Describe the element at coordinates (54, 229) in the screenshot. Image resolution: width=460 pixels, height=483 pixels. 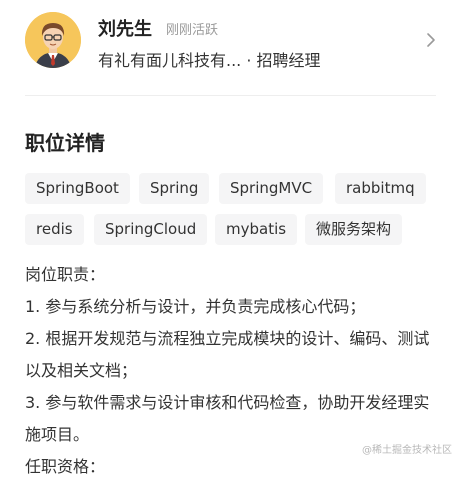
I see `skill-tag: redis` at that location.